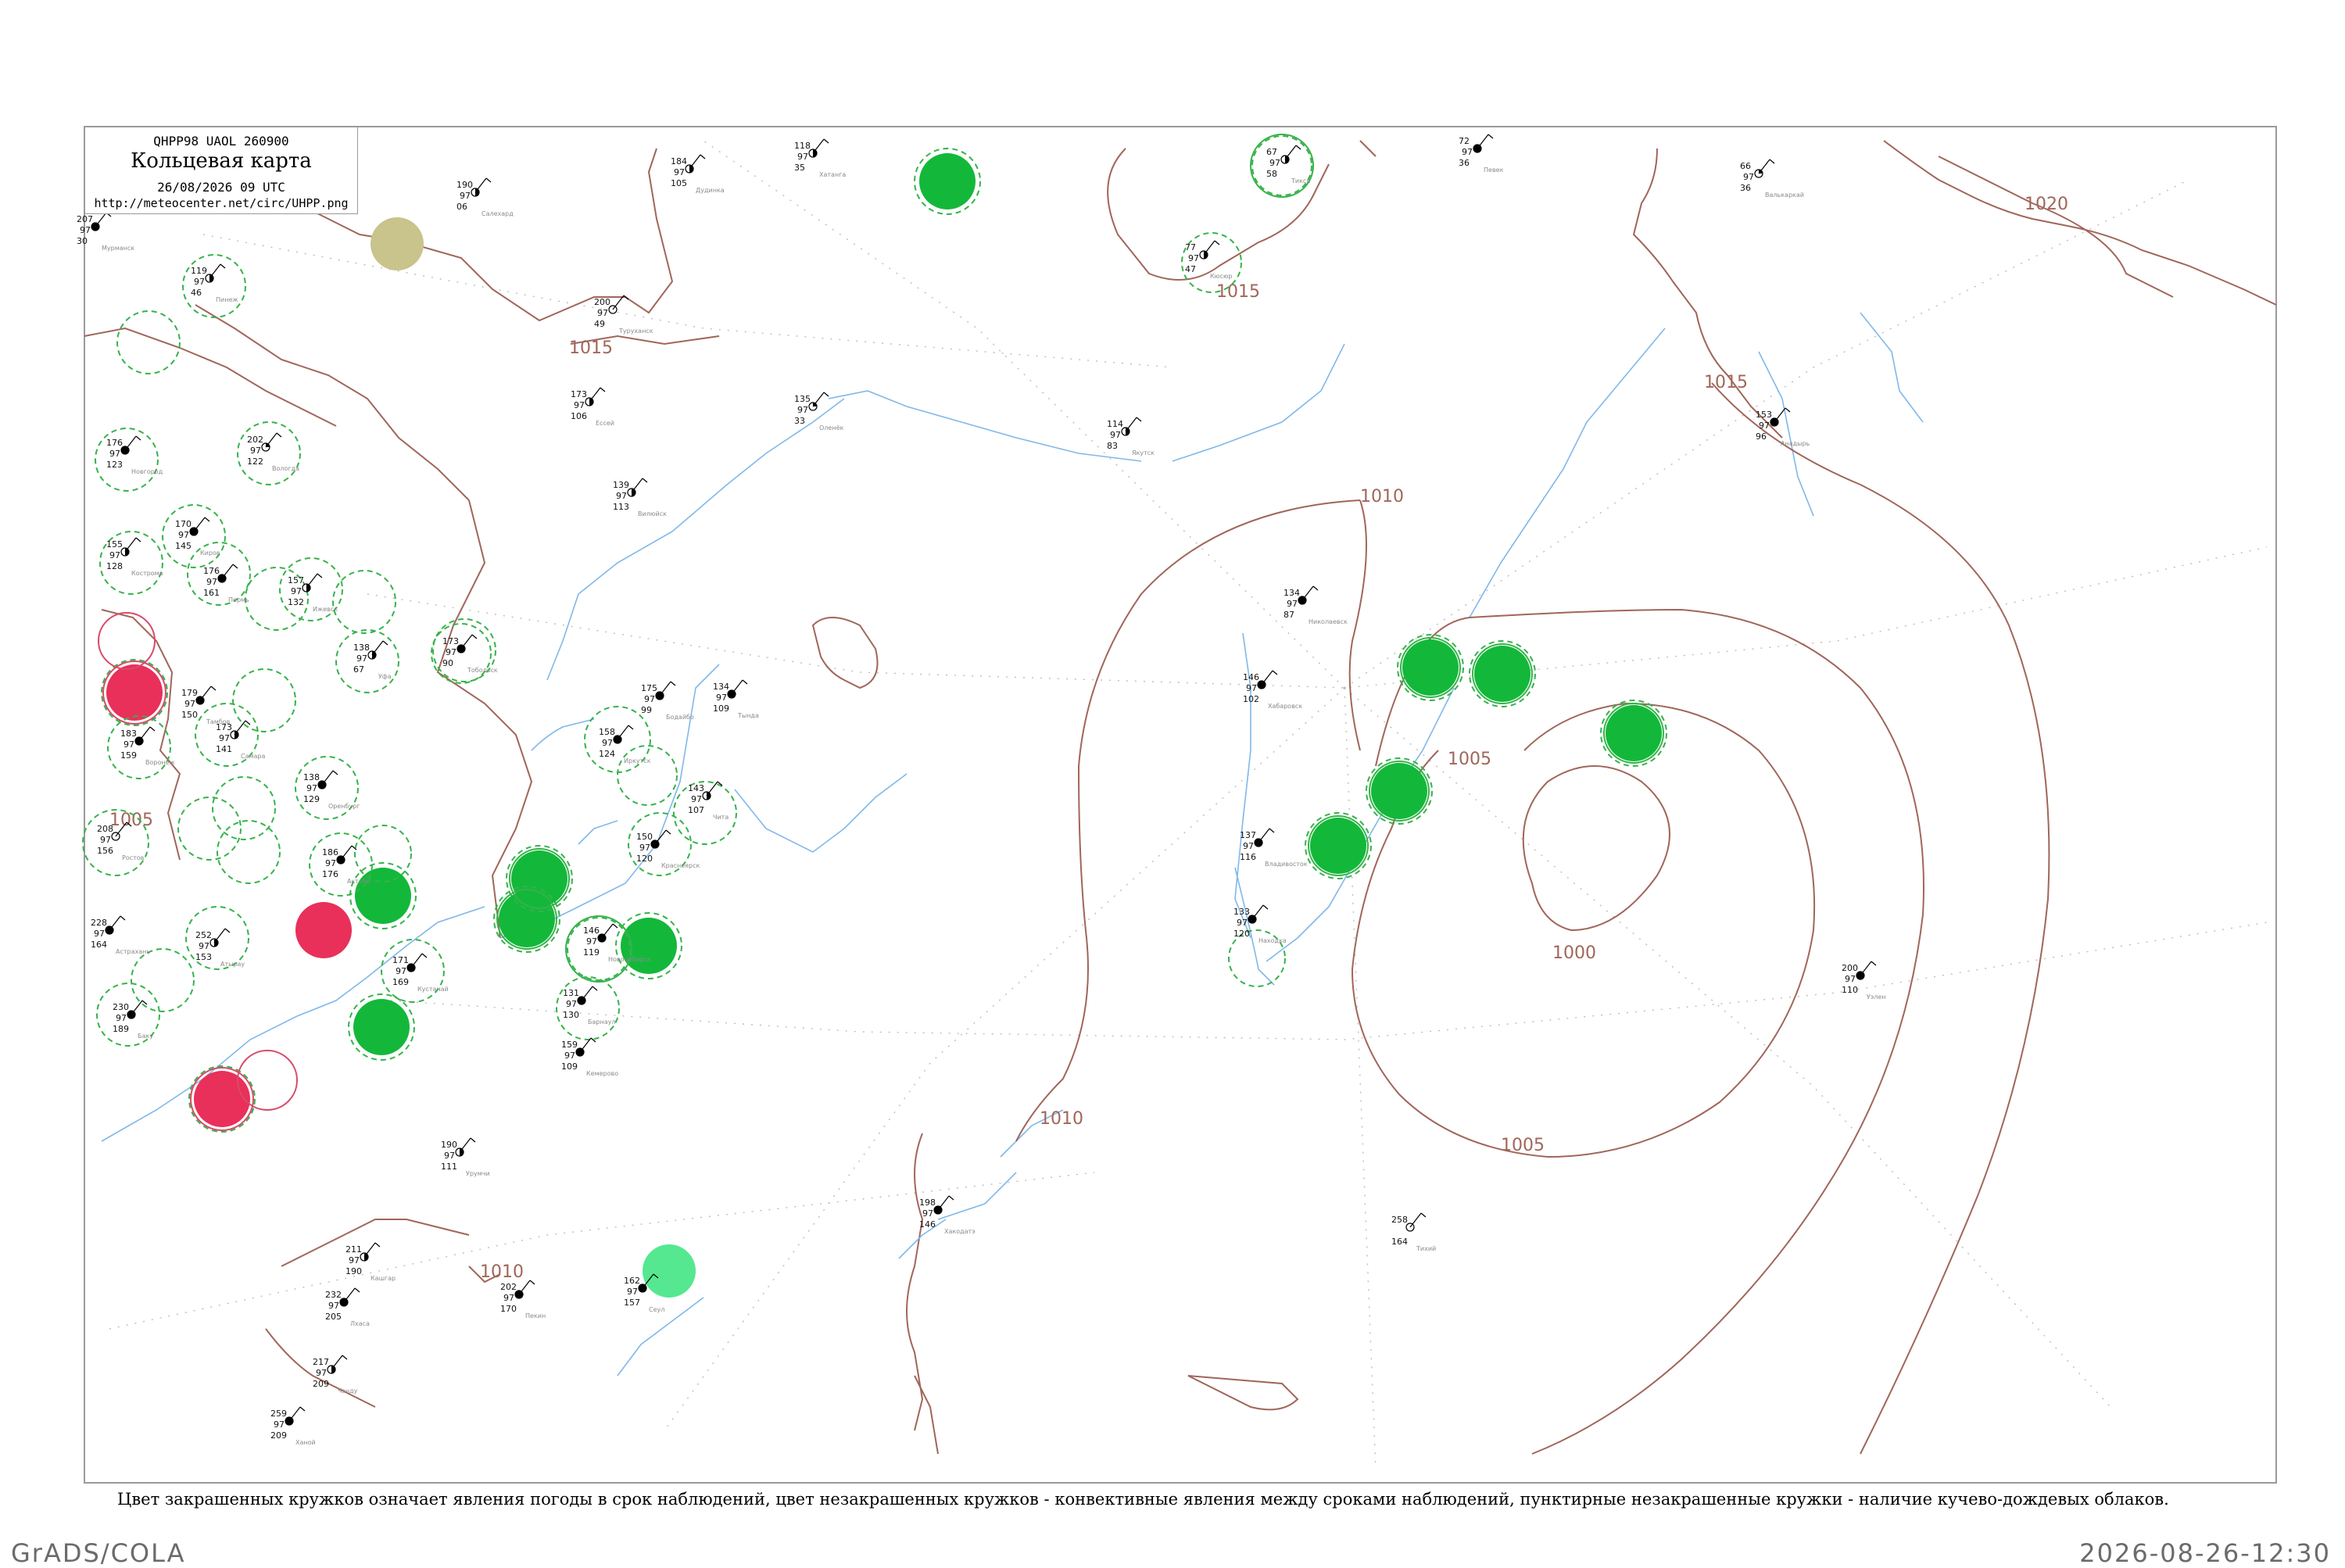  What do you see at coordinates (348, 1390) in the screenshot?
I see `station-name: Чэнду` at bounding box center [348, 1390].